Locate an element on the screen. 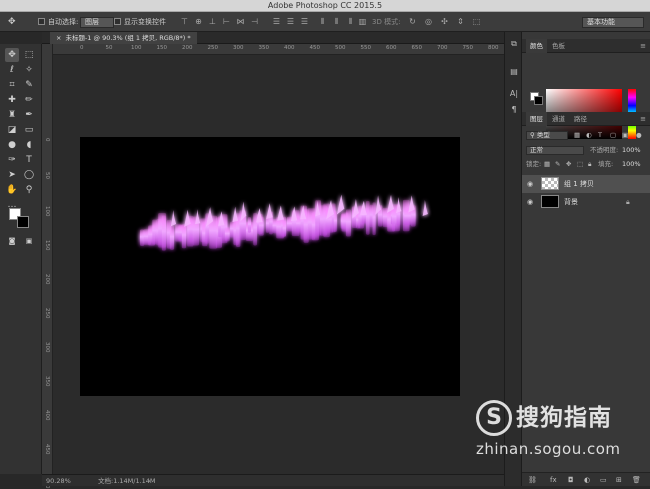  ruler-tick-label: 450 is located at coordinates (47, 449).